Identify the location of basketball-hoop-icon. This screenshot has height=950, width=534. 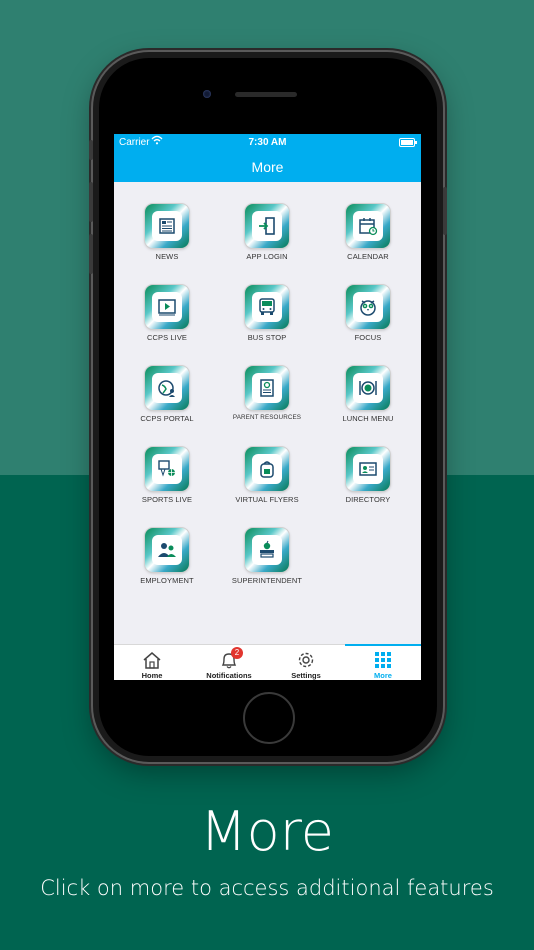
(167, 469).